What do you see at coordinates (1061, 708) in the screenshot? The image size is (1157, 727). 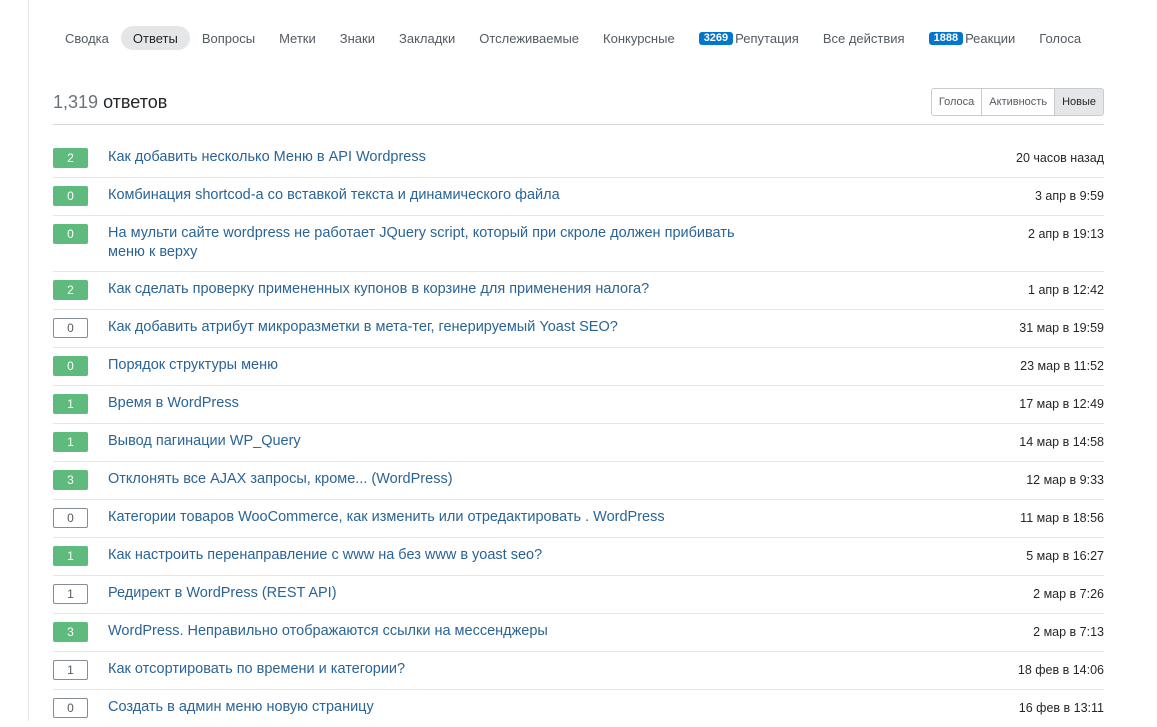 I see `answer-date: 16 фев в 13:11` at bounding box center [1061, 708].